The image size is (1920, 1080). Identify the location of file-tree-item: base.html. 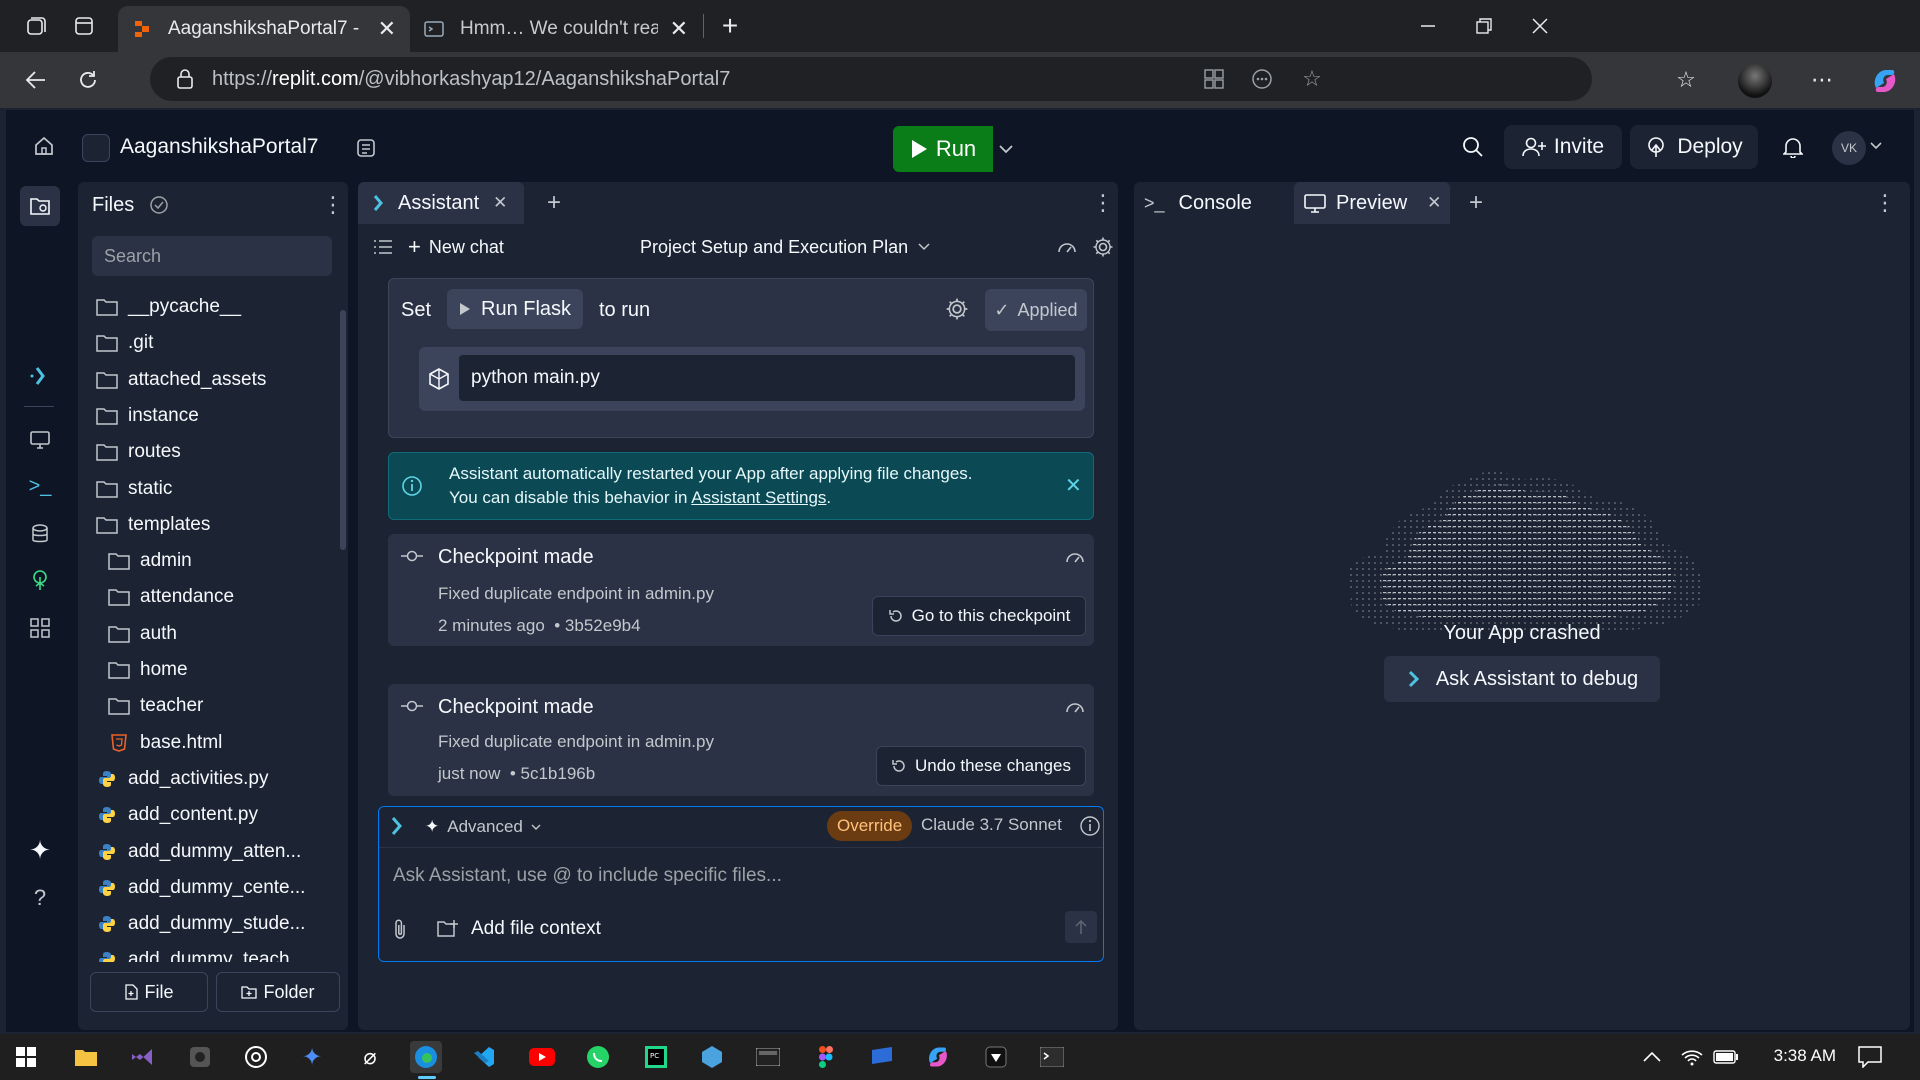
(165, 743).